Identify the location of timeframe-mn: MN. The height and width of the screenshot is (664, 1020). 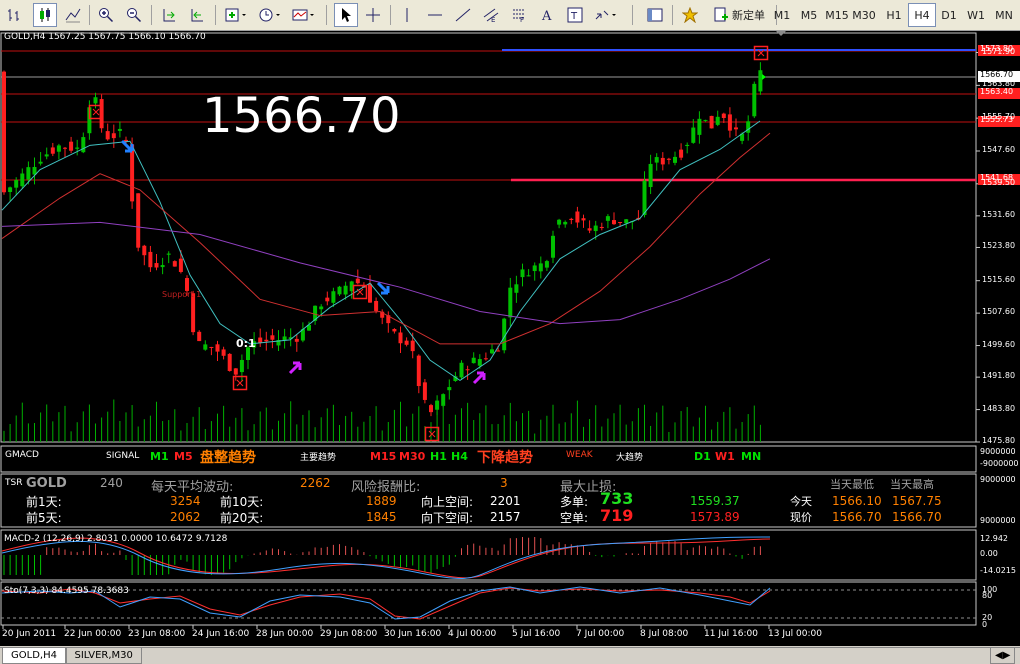
(1004, 15).